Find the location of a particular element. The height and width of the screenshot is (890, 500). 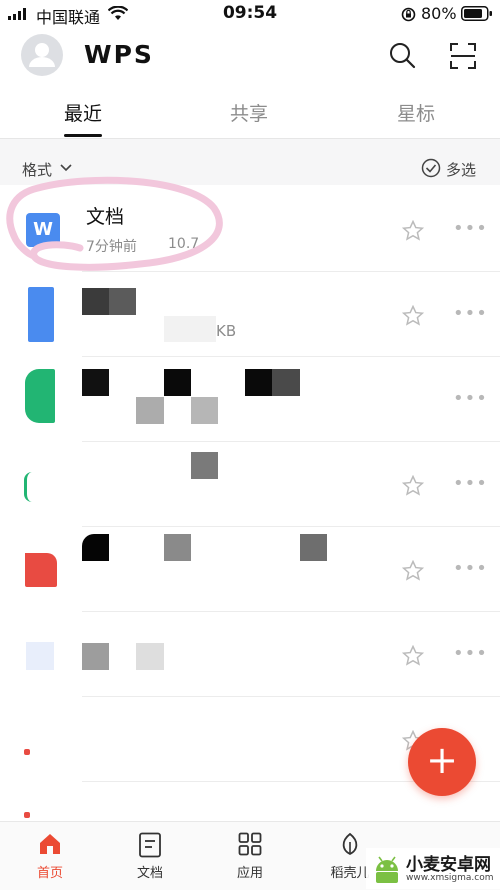

watermark: 小麦安卓网 www.xmsigma.com is located at coordinates (433, 868).